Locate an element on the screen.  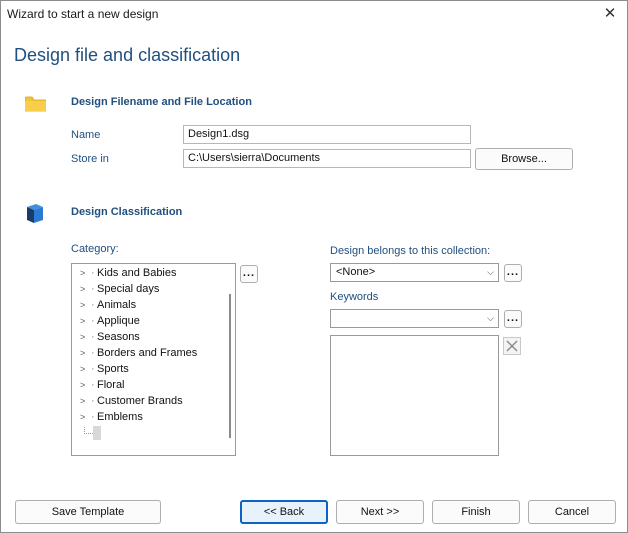
window-title: Wizard to start a new design is located at coordinates (83, 14).